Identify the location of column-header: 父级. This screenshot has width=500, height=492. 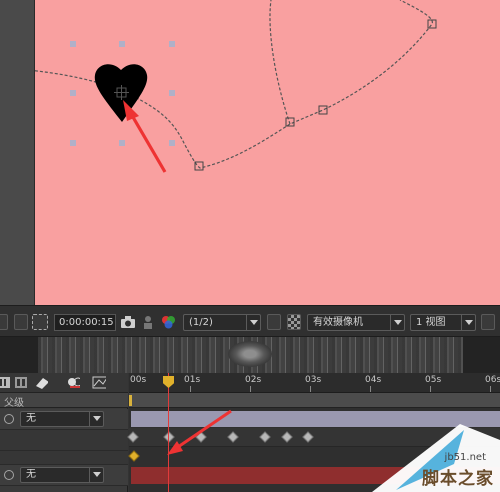
(64, 401).